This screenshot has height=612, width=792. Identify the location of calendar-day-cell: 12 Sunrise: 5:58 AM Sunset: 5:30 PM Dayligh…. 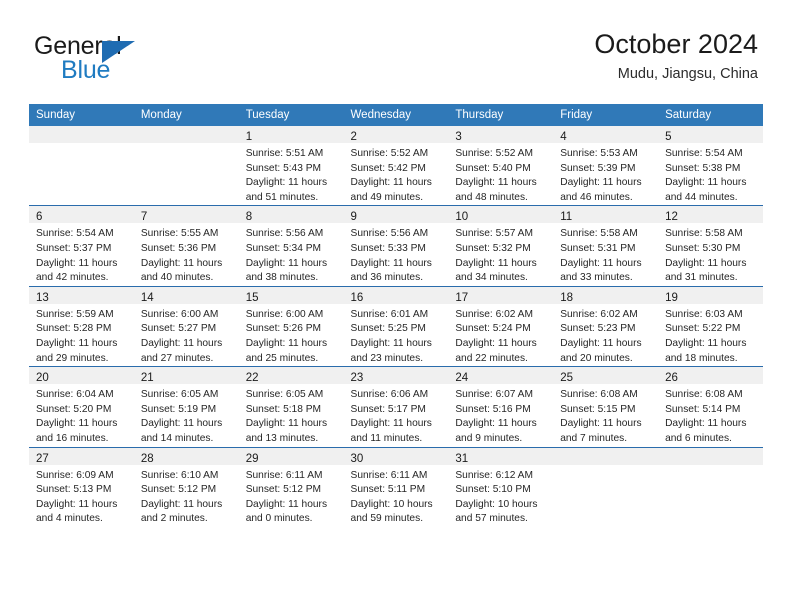
(710, 246).